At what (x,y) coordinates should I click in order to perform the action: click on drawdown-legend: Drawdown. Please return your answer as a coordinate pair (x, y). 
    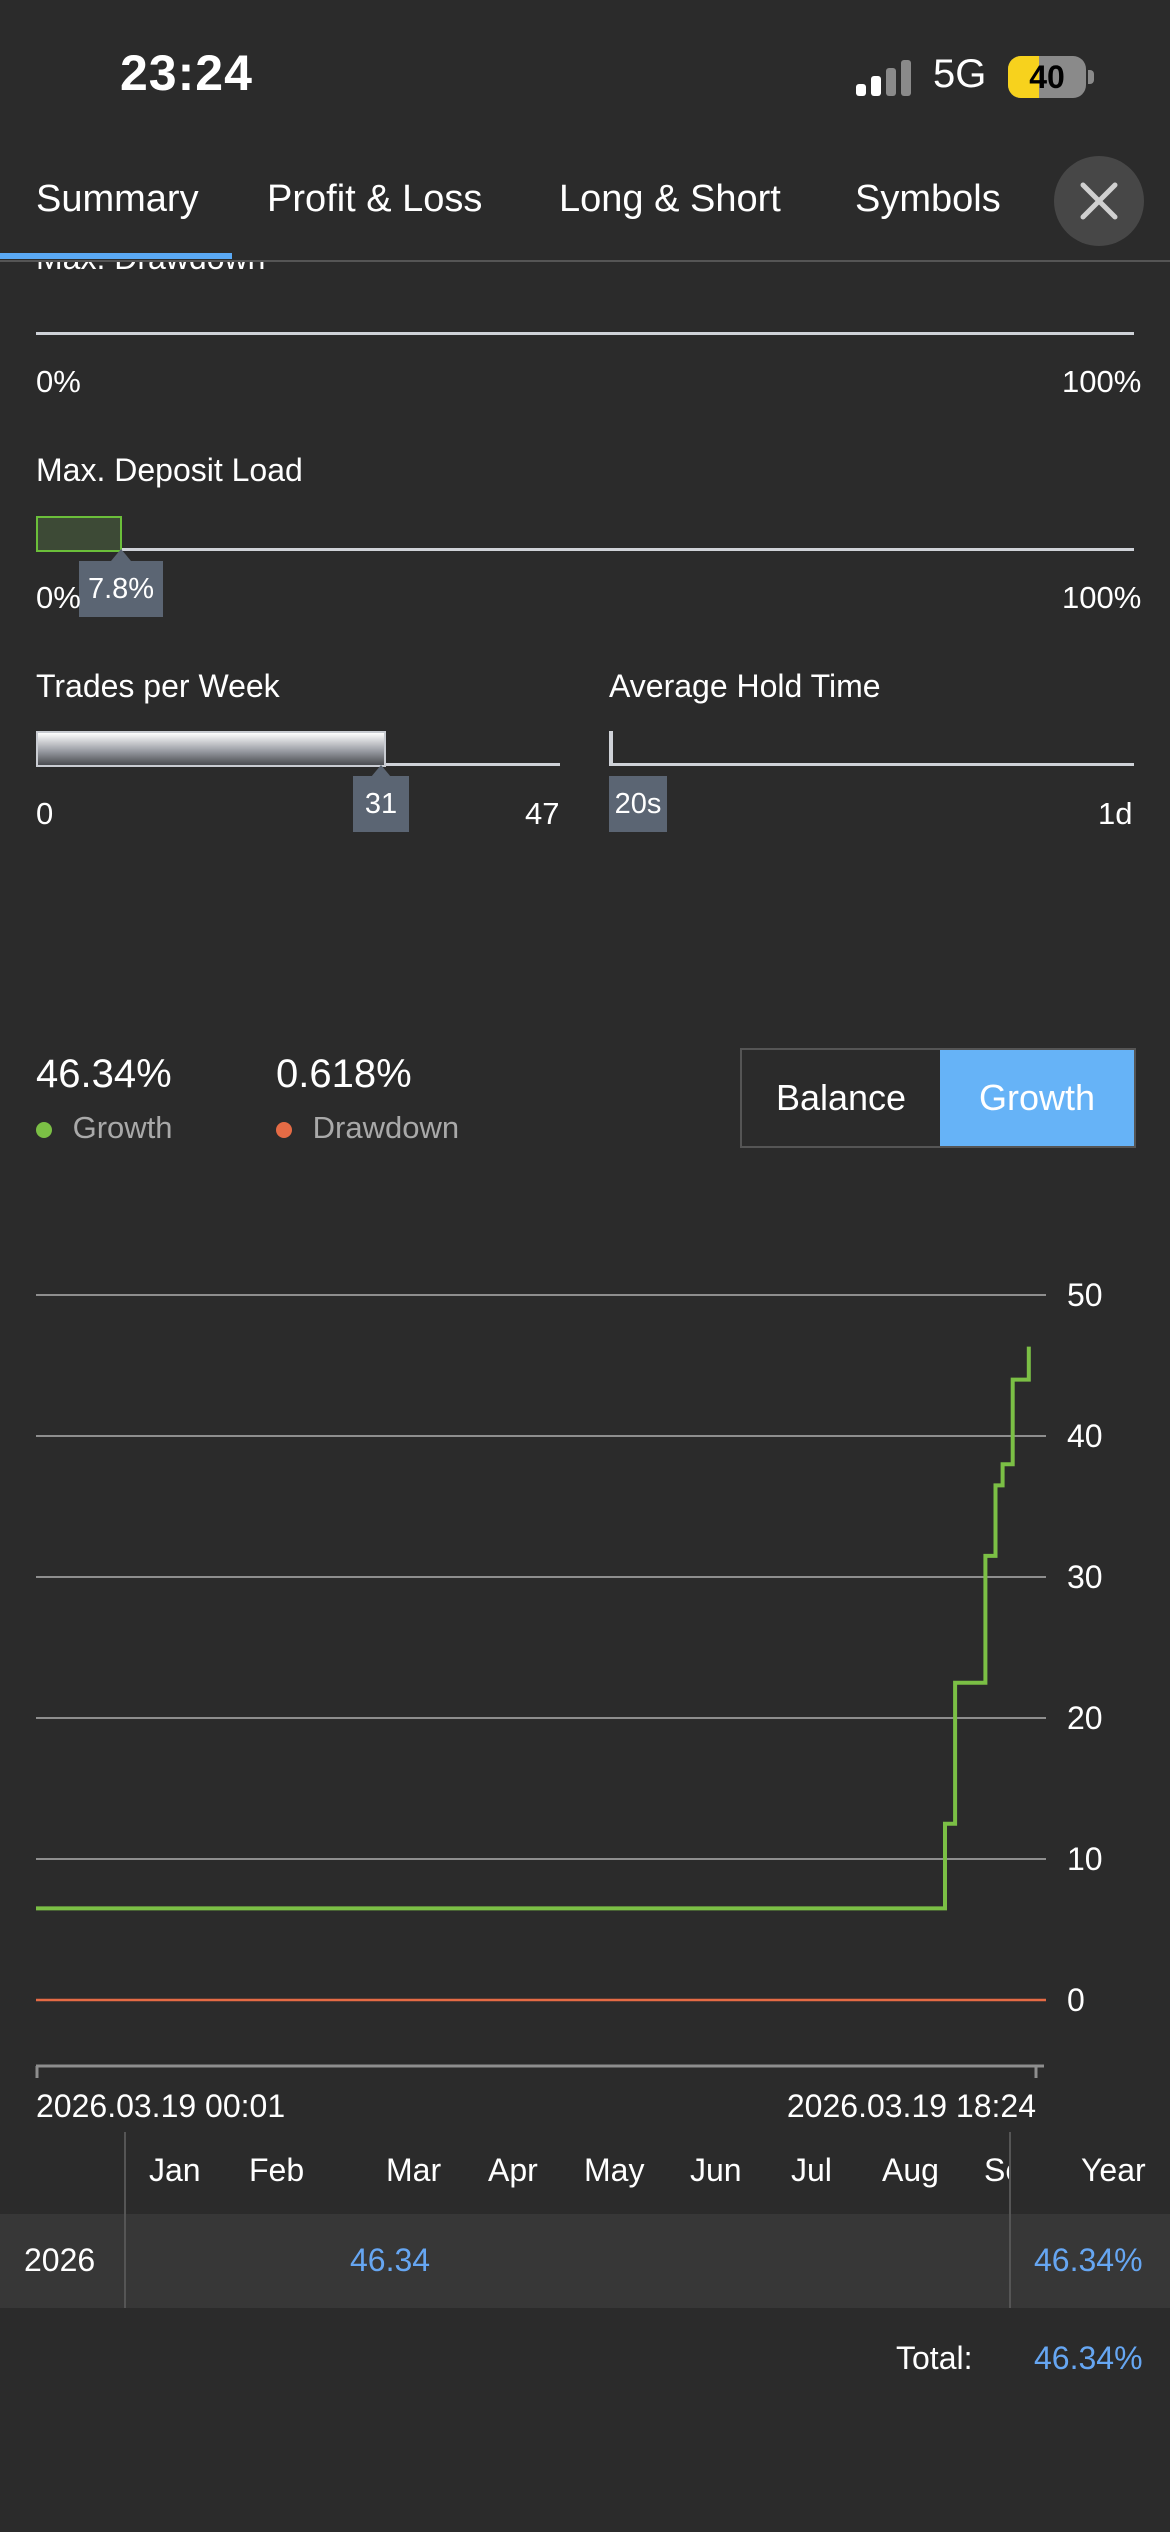
    Looking at the image, I should click on (367, 1128).